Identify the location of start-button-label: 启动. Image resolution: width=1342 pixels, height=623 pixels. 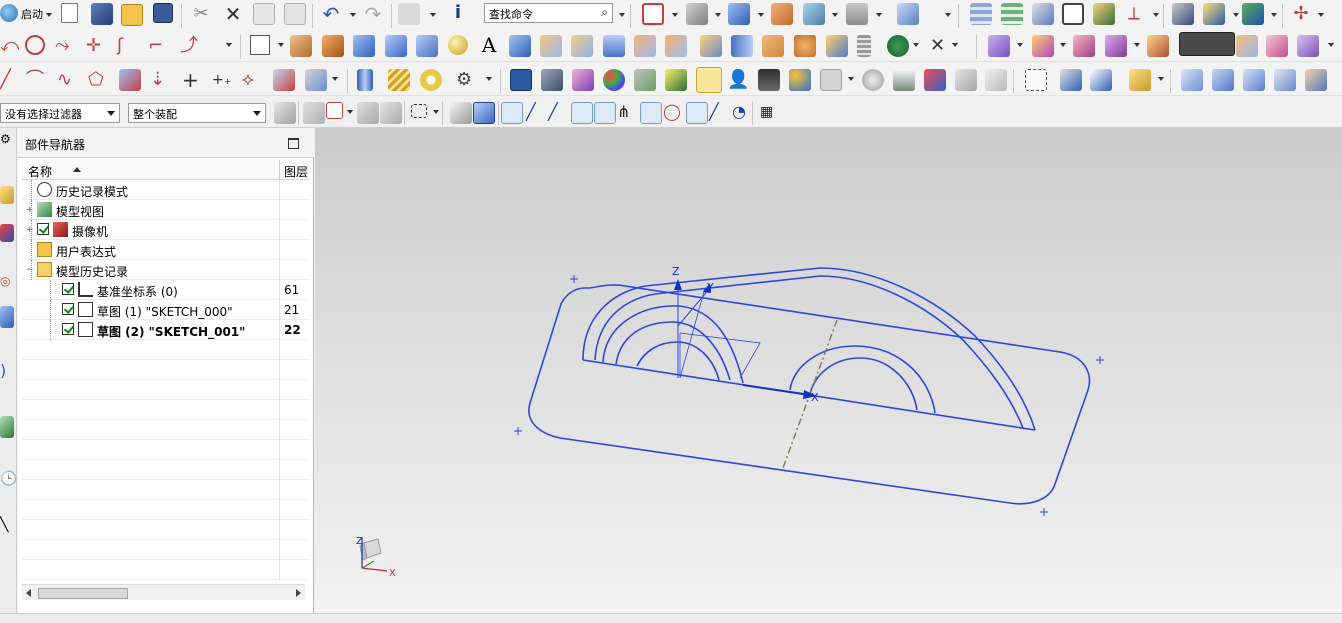
(32, 14).